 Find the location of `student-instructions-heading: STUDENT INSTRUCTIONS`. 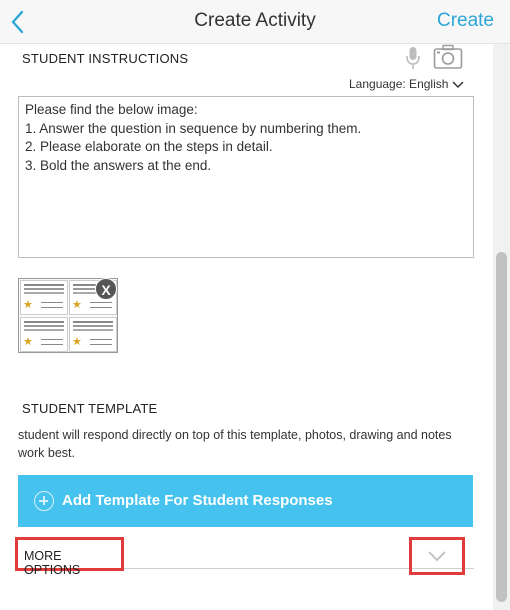

student-instructions-heading: STUDENT INSTRUCTIONS is located at coordinates (105, 58).